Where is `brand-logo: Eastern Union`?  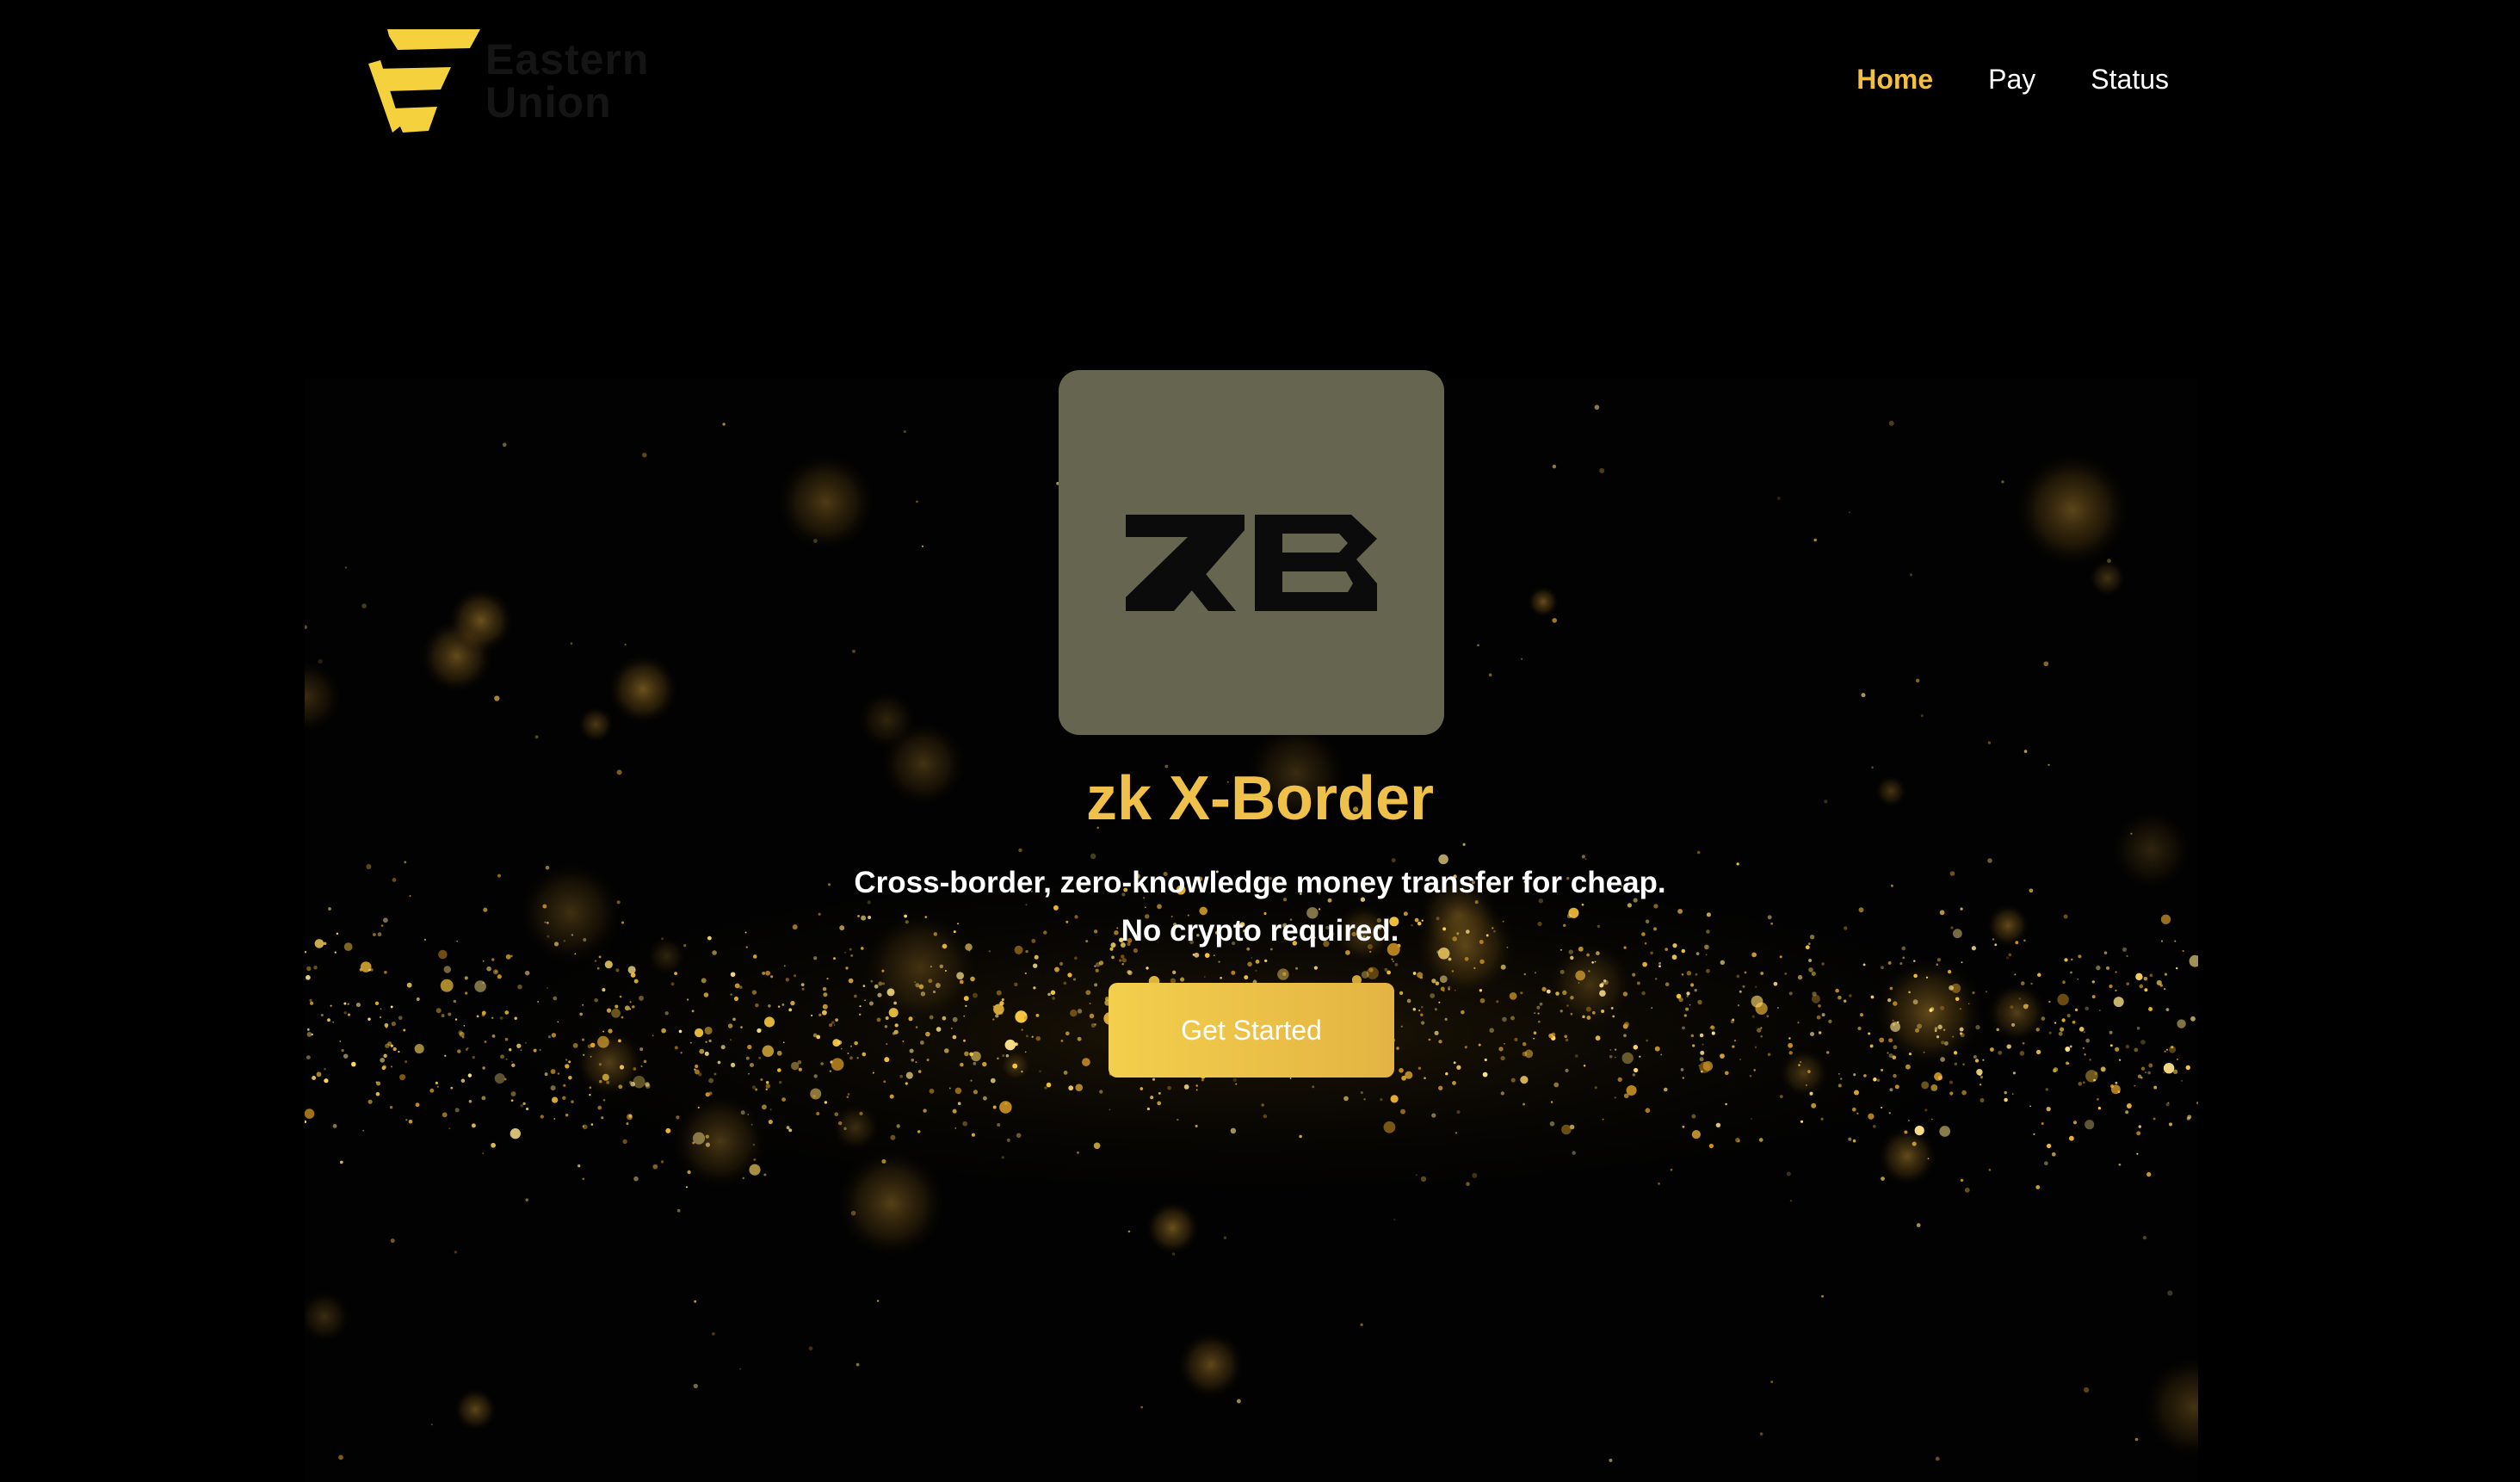 brand-logo: Eastern Union is located at coordinates (514, 82).